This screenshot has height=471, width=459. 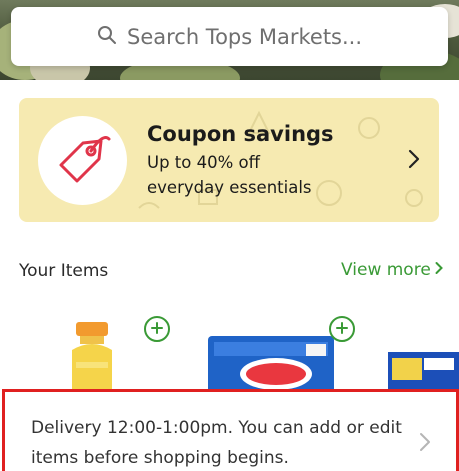 What do you see at coordinates (92, 360) in the screenshot?
I see `product-juice-bottle` at bounding box center [92, 360].